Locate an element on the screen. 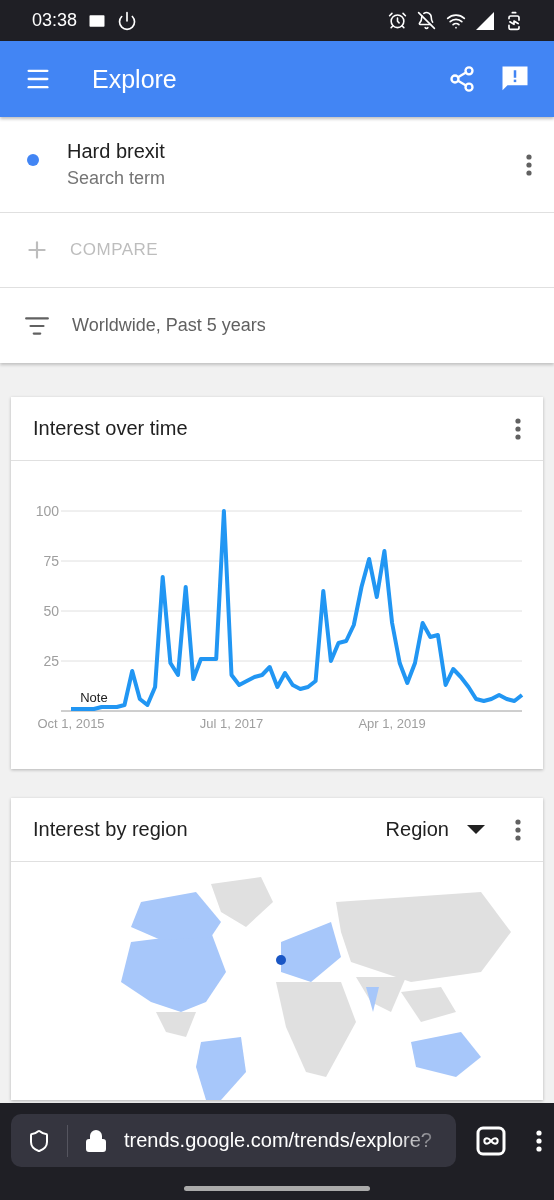 This screenshot has width=554, height=1200. axis-tick-label: Jul 1, 2017 is located at coordinates (231, 723).